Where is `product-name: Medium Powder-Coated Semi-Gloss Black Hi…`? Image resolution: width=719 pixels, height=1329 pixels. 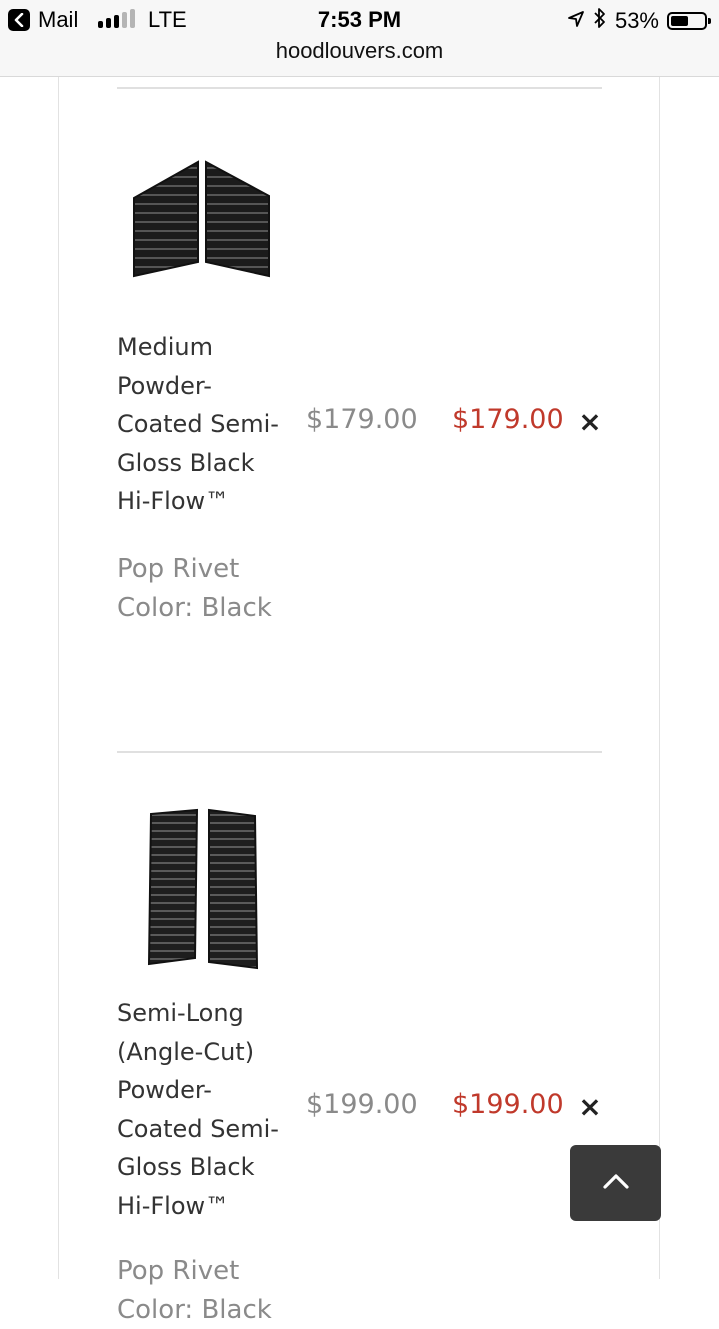
product-name: Medium Powder-Coated Semi-Gloss Black Hi… is located at coordinates (202, 424).